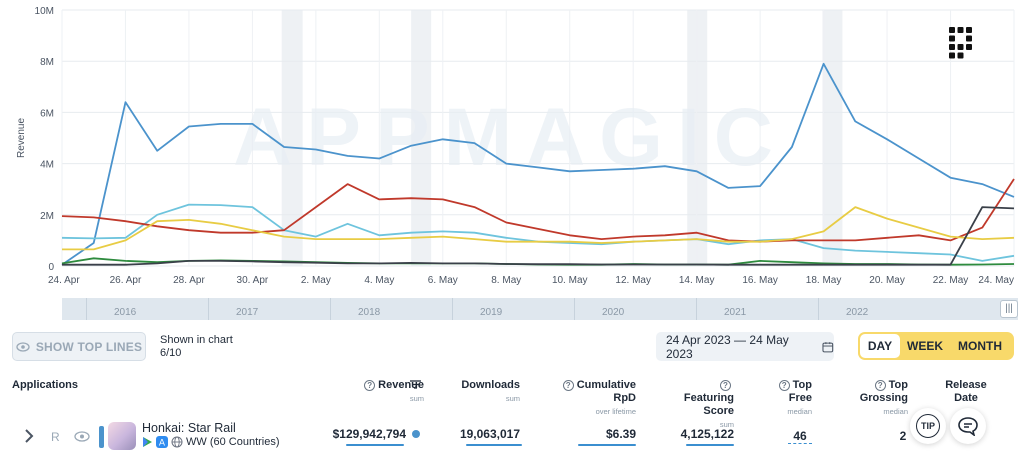 The height and width of the screenshot is (454, 1024). What do you see at coordinates (196, 340) in the screenshot?
I see `shown-in-chart-label: Shown in chart` at bounding box center [196, 340].